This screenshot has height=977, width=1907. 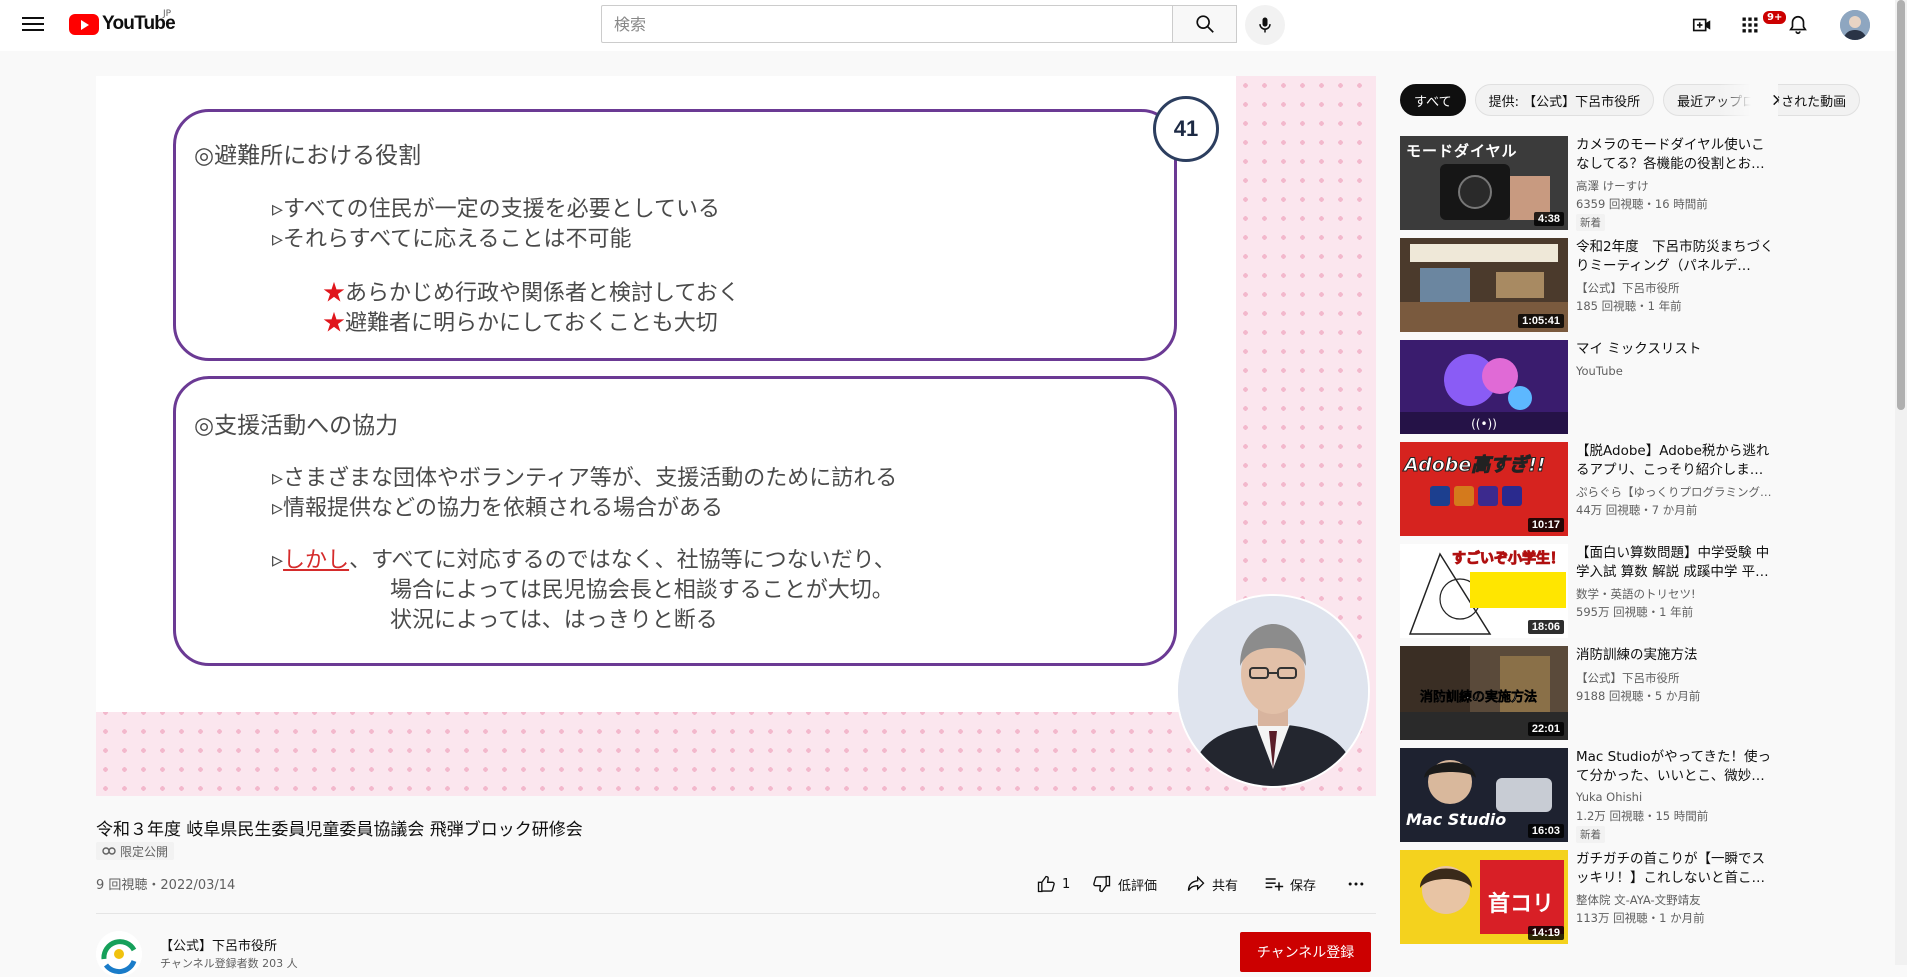 I want to click on search-button, so click(x=1205, y=24).